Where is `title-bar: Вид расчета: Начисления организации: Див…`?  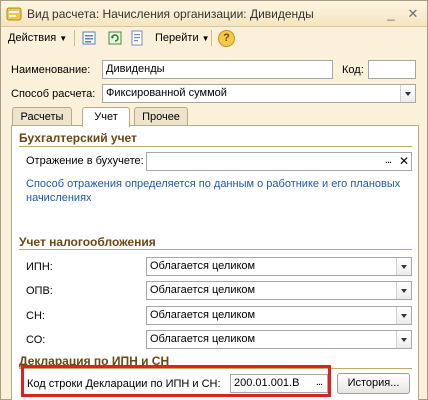 title-bar: Вид расчета: Начисления организации: Див… is located at coordinates (214, 14).